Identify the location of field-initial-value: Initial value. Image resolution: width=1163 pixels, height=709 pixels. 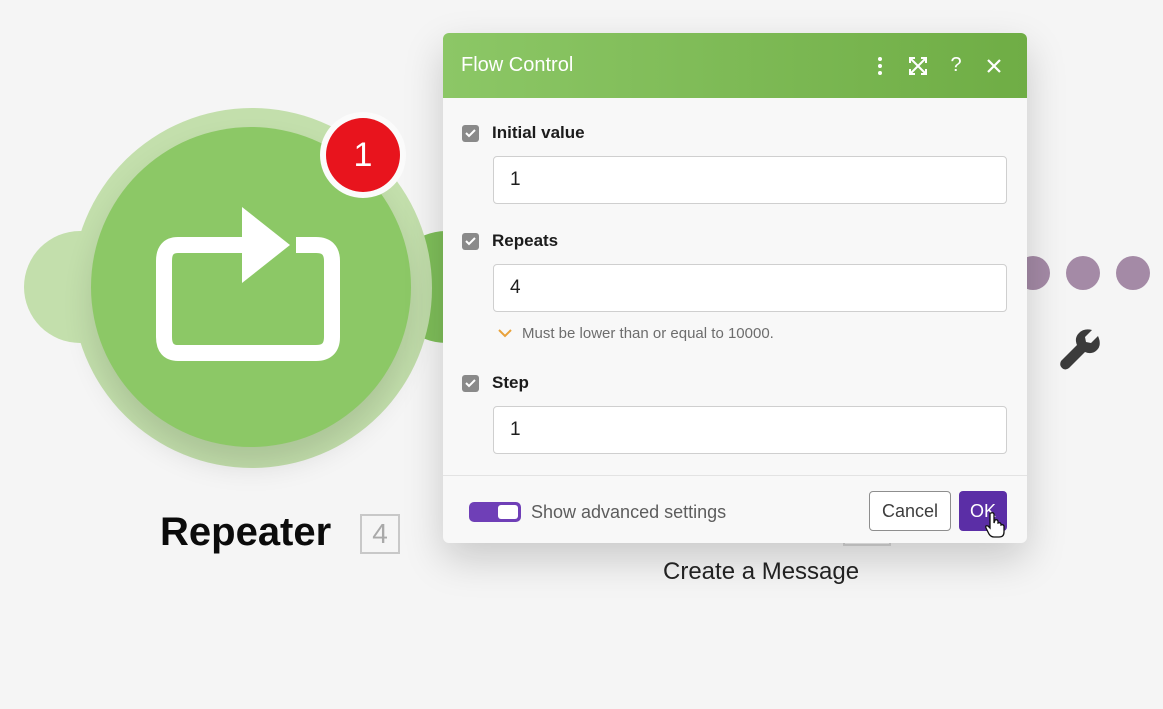
(523, 133).